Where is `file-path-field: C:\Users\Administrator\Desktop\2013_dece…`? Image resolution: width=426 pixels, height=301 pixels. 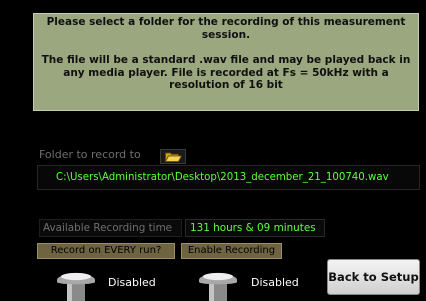 file-path-field: C:\Users\Administrator\Desktop\2013_dece… is located at coordinates (228, 177).